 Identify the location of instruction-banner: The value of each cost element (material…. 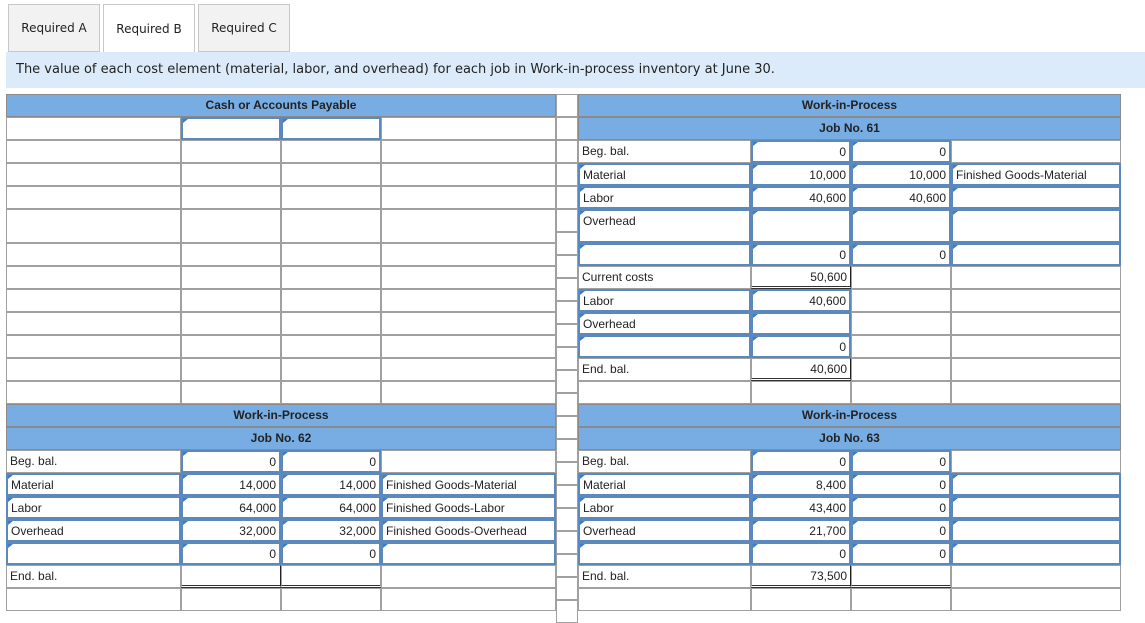
(575, 70).